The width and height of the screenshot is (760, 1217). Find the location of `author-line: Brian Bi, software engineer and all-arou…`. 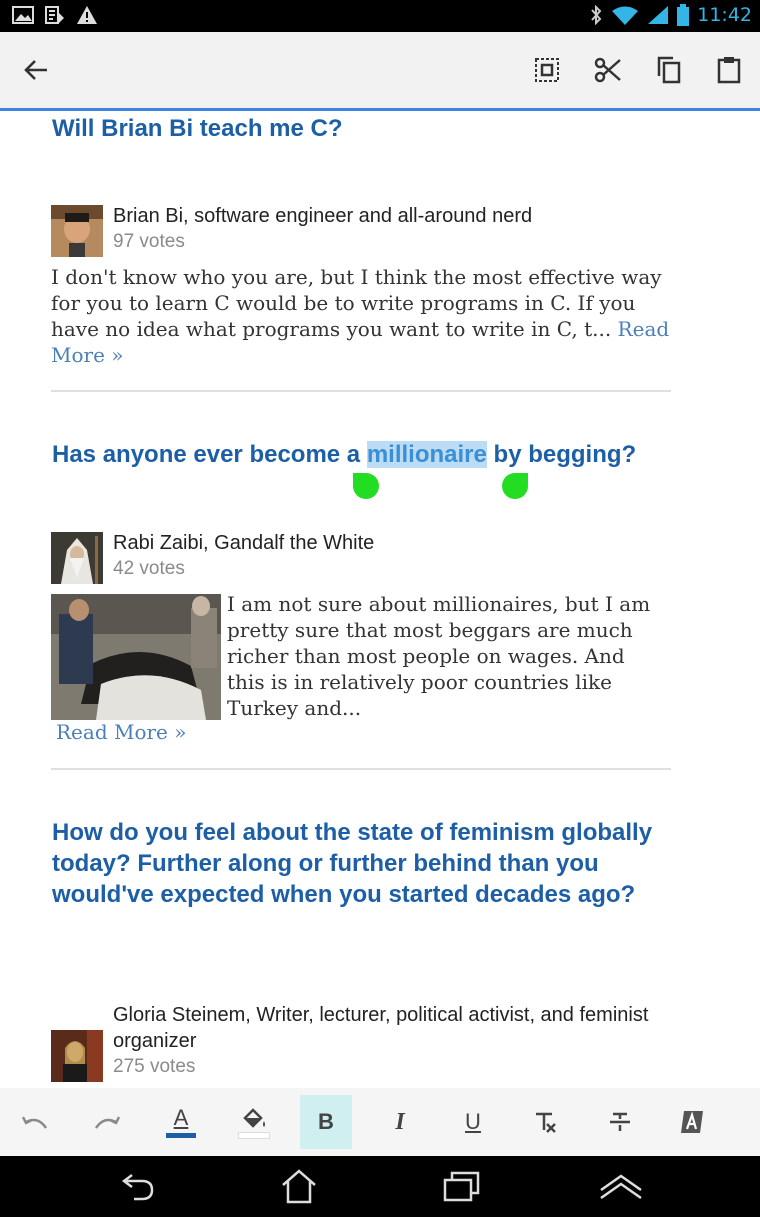

author-line: Brian Bi, software engineer and all-arou… is located at coordinates (322, 216).